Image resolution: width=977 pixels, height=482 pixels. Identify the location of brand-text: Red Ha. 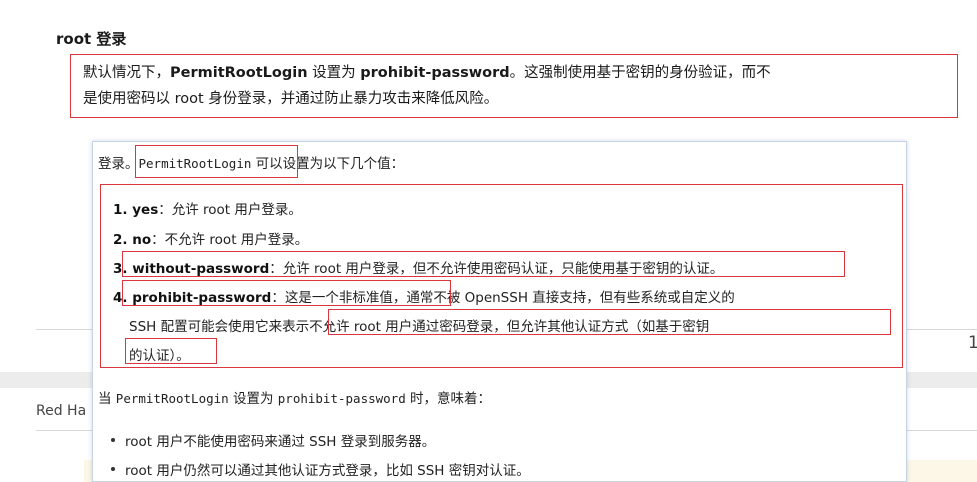
(61, 411).